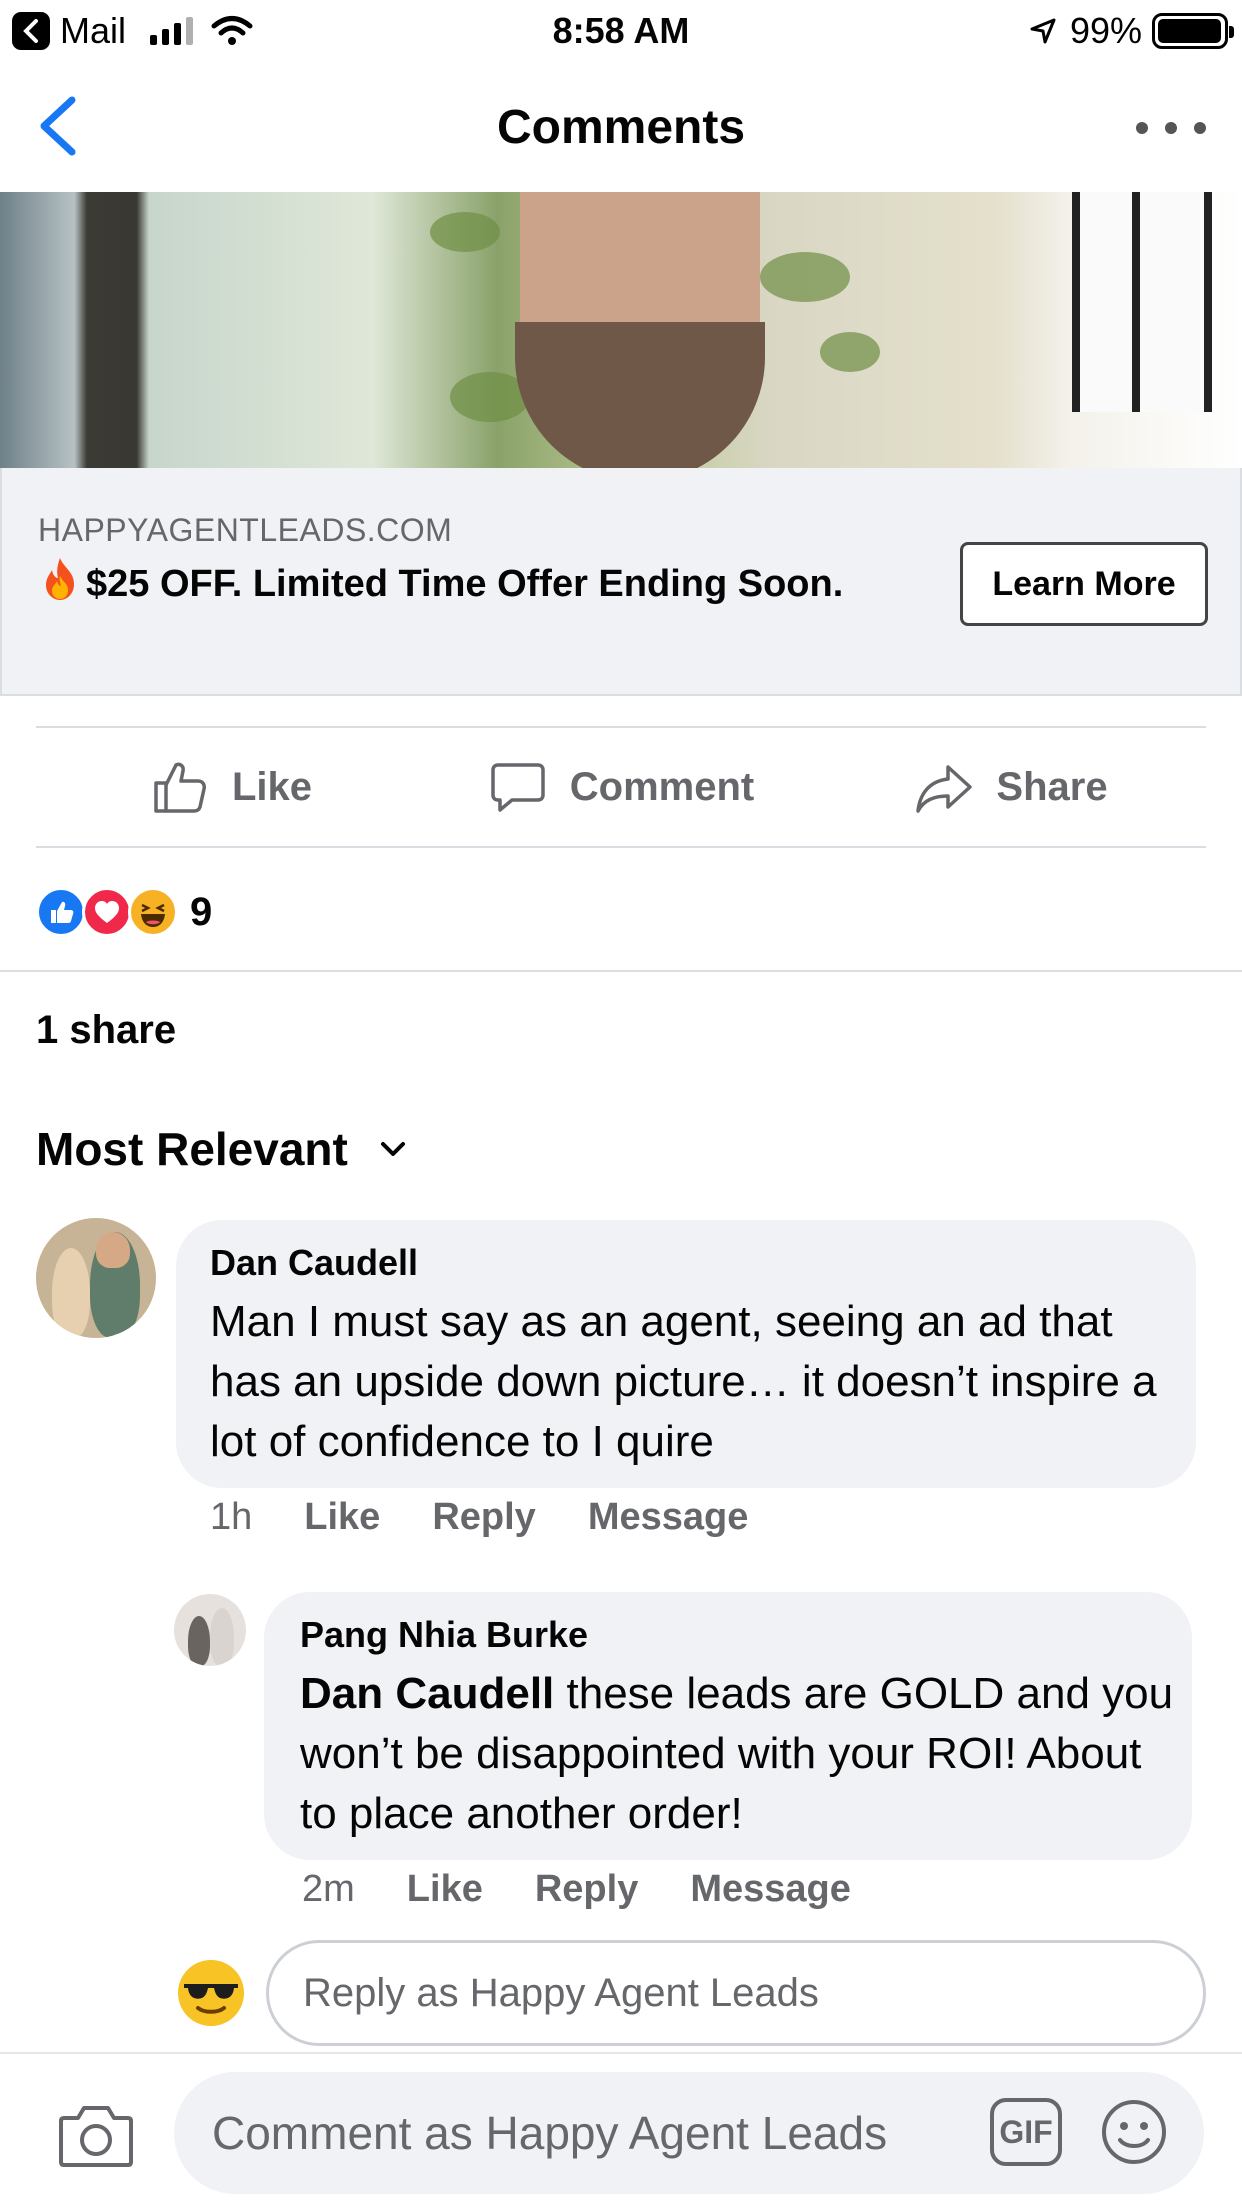  I want to click on like-button: Like, so click(231, 787).